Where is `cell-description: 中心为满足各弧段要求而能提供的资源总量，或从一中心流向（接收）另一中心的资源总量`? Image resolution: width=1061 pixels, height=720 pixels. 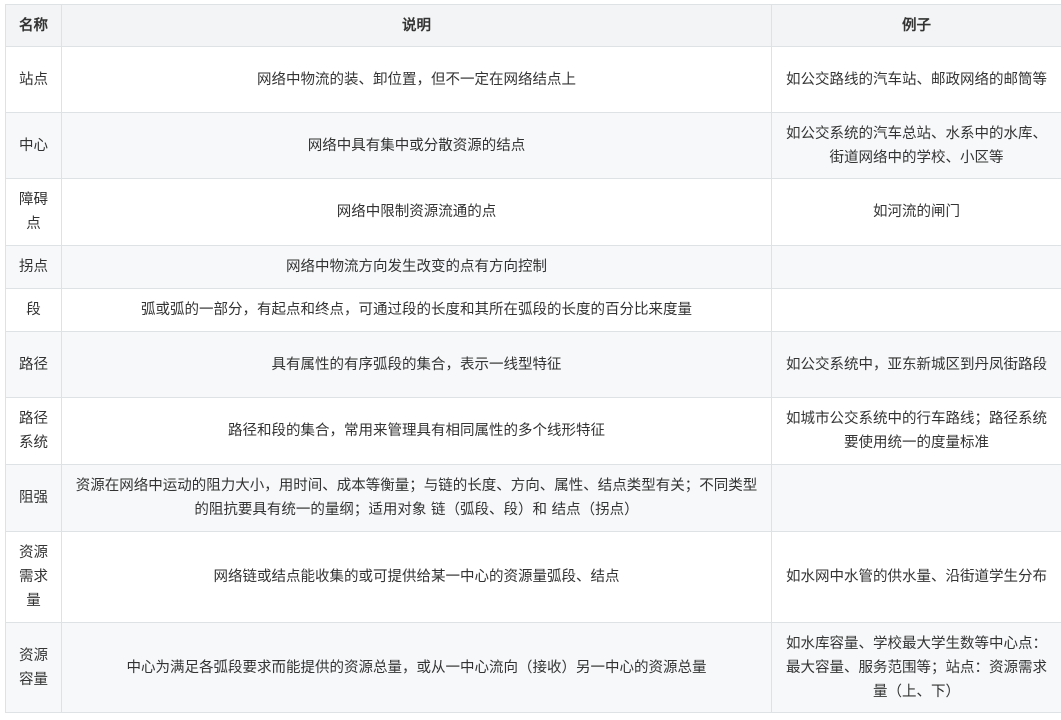
cell-description: 中心为满足各弧段要求而能提供的资源总量，或从一中心流向（接收）另一中心的资源总量 is located at coordinates (416, 667).